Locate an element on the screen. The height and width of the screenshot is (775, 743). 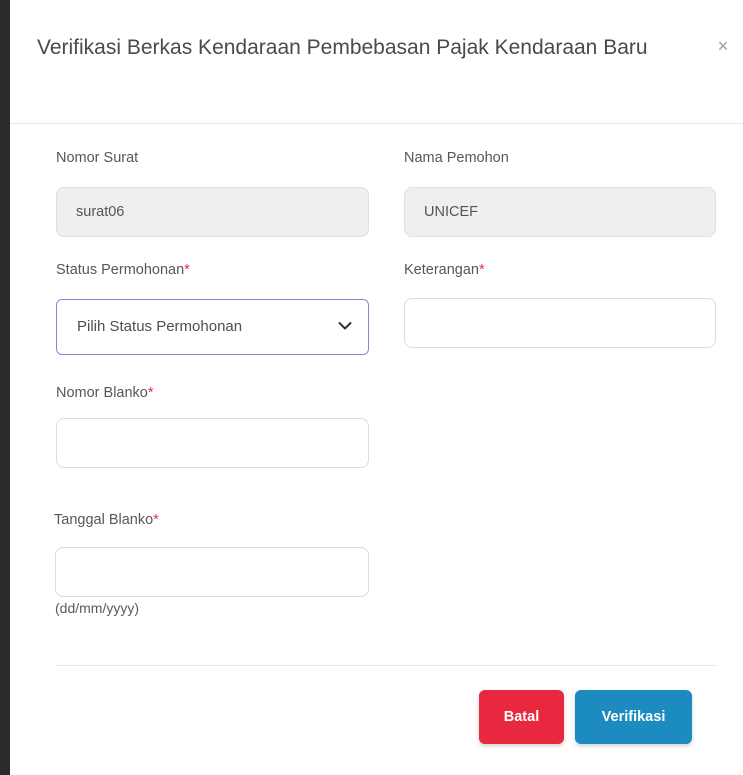
nama-pemohon-label: Nama Pemohon is located at coordinates (456, 158).